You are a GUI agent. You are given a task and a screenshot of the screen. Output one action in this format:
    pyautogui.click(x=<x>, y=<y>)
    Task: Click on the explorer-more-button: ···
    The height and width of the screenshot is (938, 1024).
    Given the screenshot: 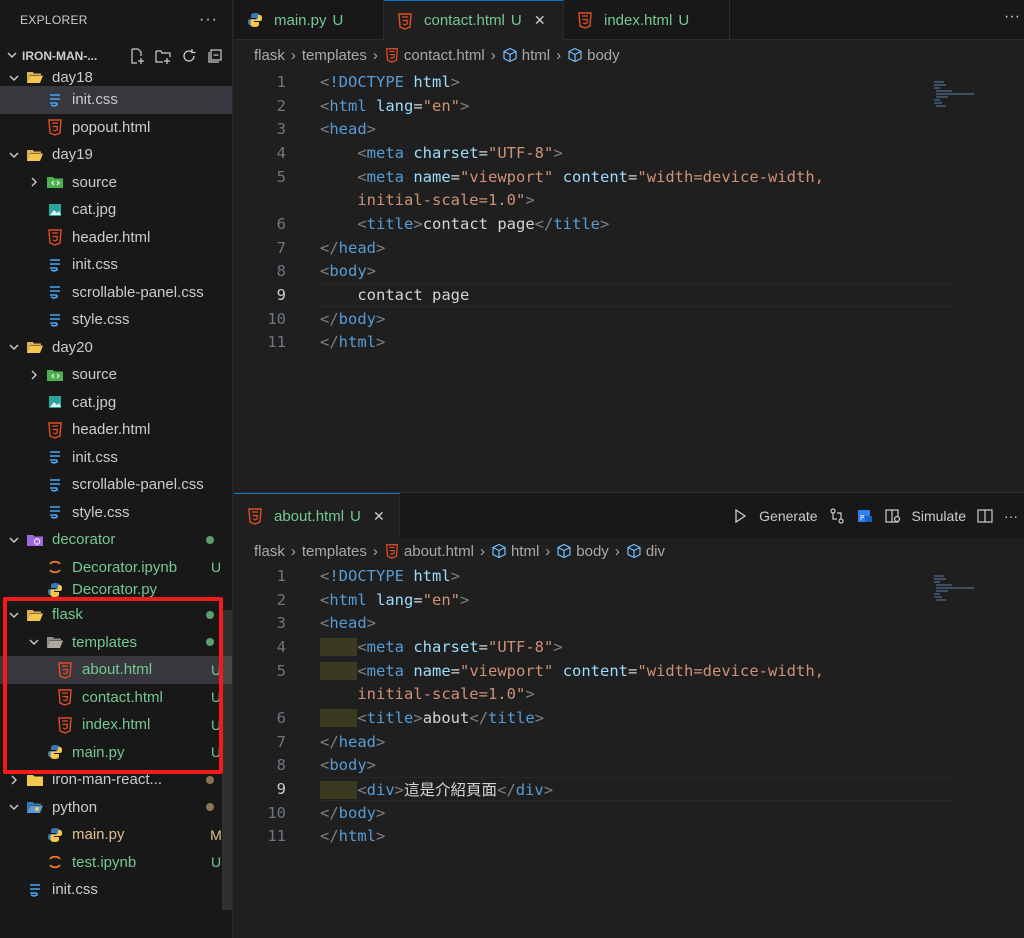 What is the action you would take?
    pyautogui.click(x=208, y=20)
    